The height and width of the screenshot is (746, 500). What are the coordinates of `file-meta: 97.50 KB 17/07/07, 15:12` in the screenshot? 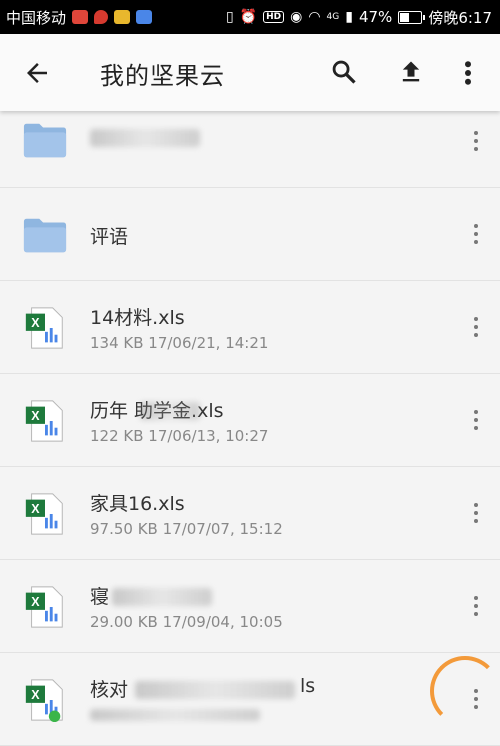 It's located at (186, 529).